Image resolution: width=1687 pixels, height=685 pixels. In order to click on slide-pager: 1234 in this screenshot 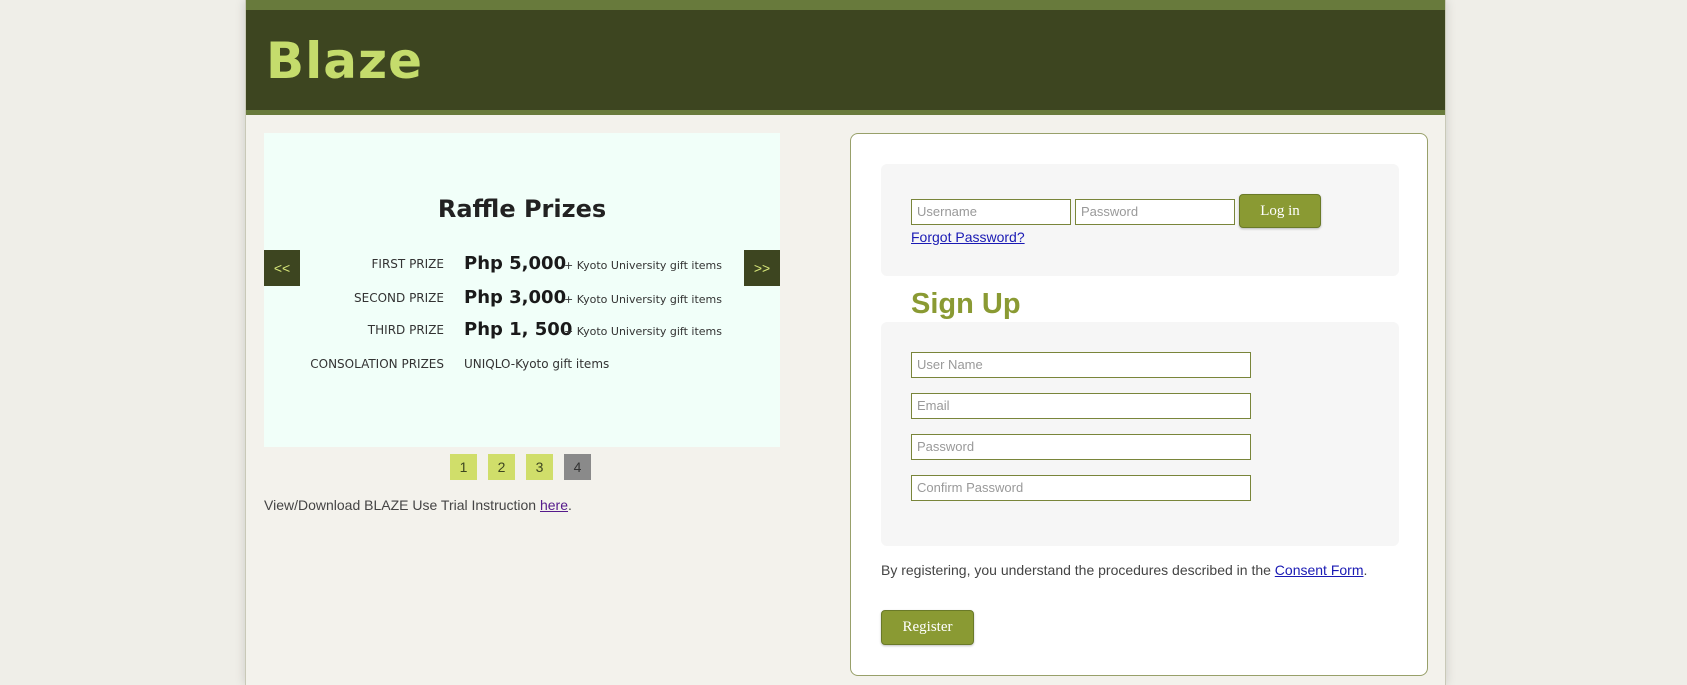, I will do `click(526, 467)`.